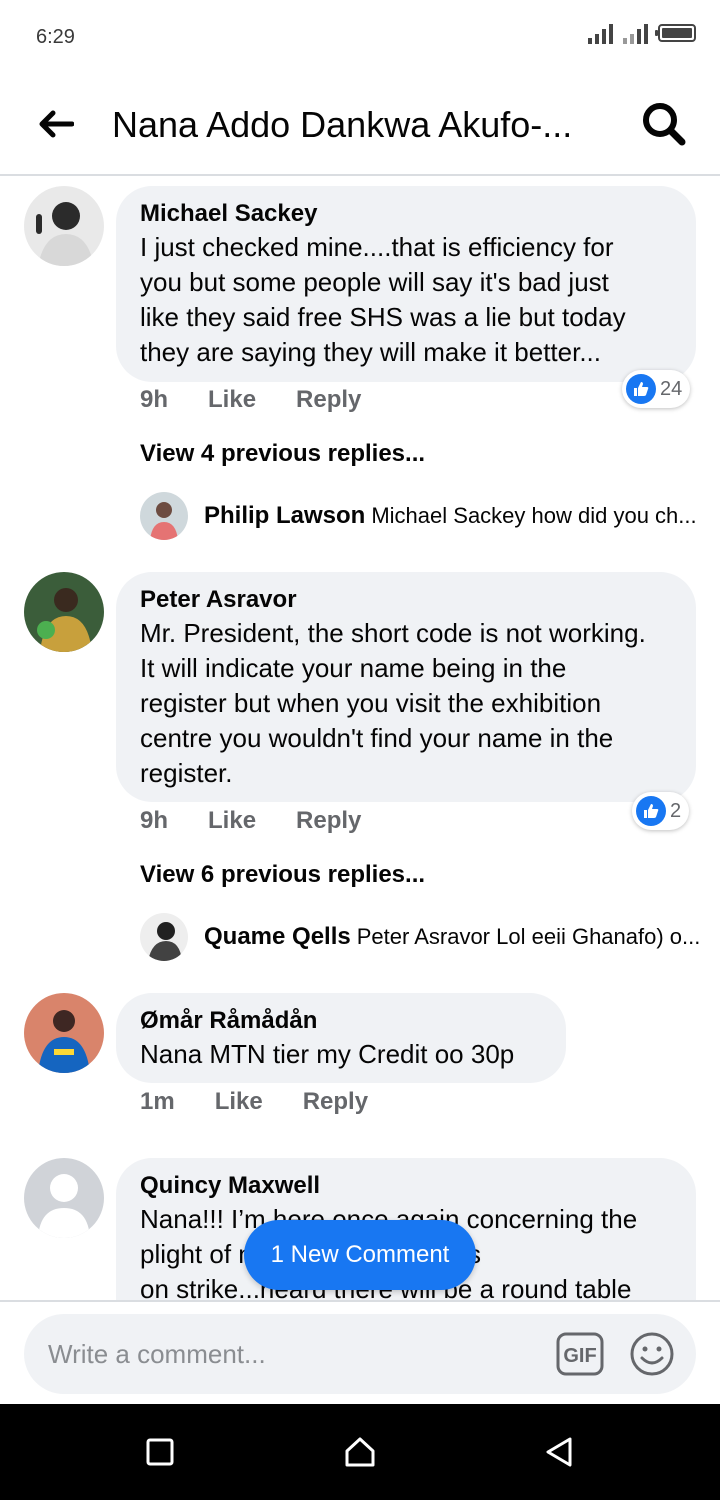 The height and width of the screenshot is (1500, 720). I want to click on svg-text: GIF, so click(579, 1356).